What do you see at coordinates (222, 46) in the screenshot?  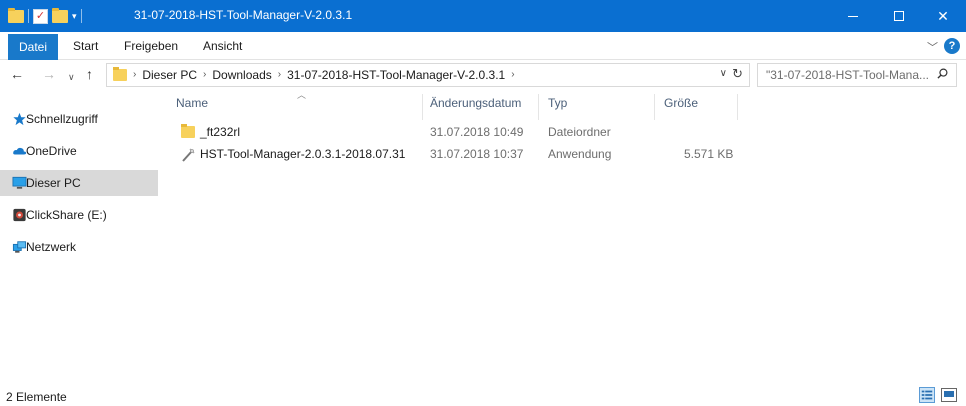 I see `tab-ansicht: Ansicht` at bounding box center [222, 46].